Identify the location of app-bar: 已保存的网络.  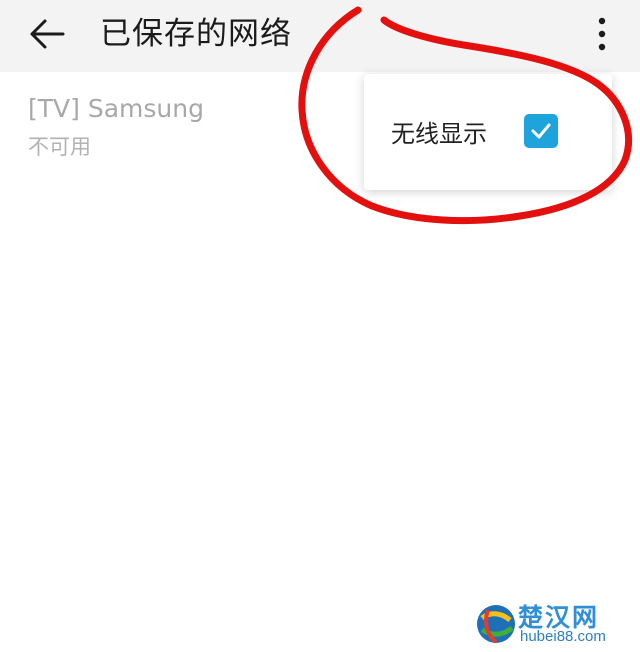
(320, 36).